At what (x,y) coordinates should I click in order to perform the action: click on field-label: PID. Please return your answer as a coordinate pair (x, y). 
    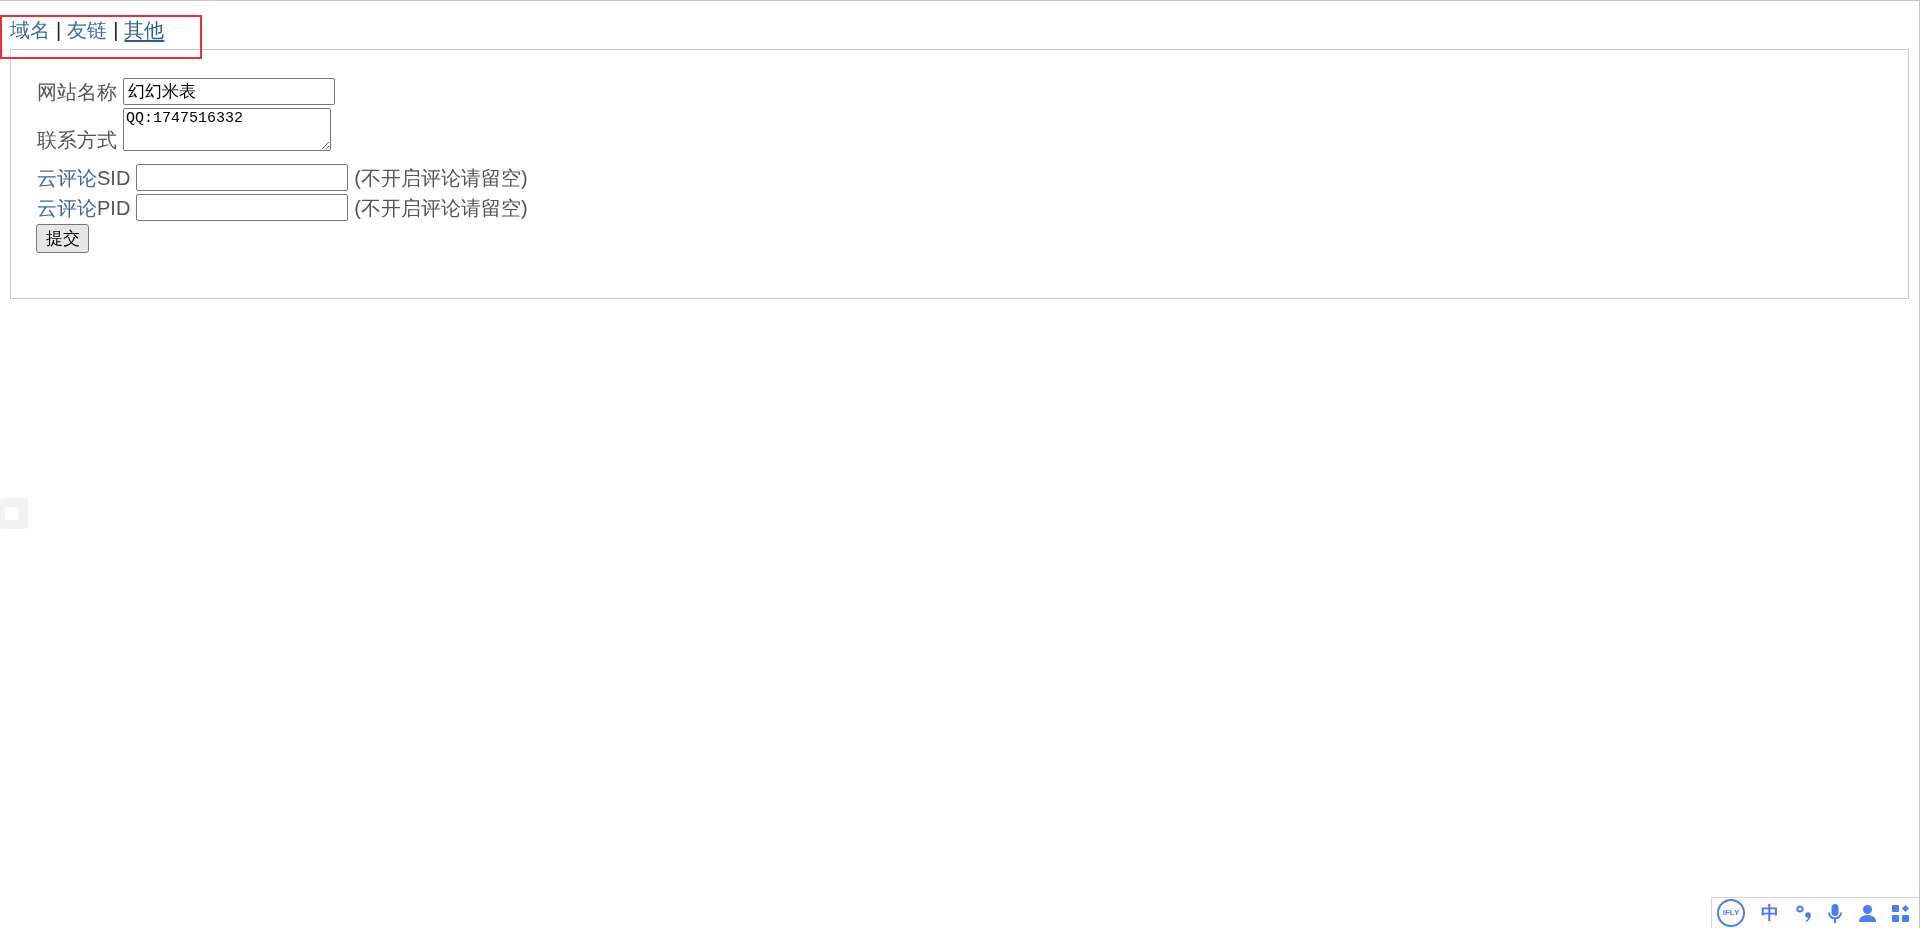
    Looking at the image, I should click on (114, 207).